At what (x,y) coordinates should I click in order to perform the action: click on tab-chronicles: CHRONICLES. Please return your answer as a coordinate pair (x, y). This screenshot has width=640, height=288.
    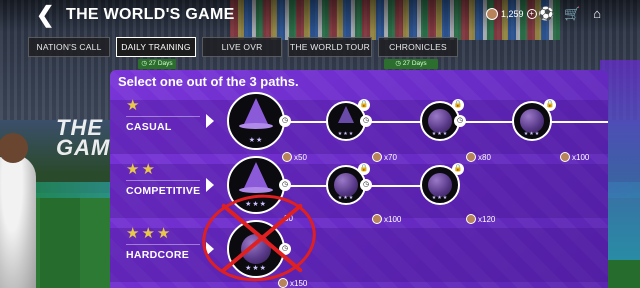
    Looking at the image, I should click on (418, 47).